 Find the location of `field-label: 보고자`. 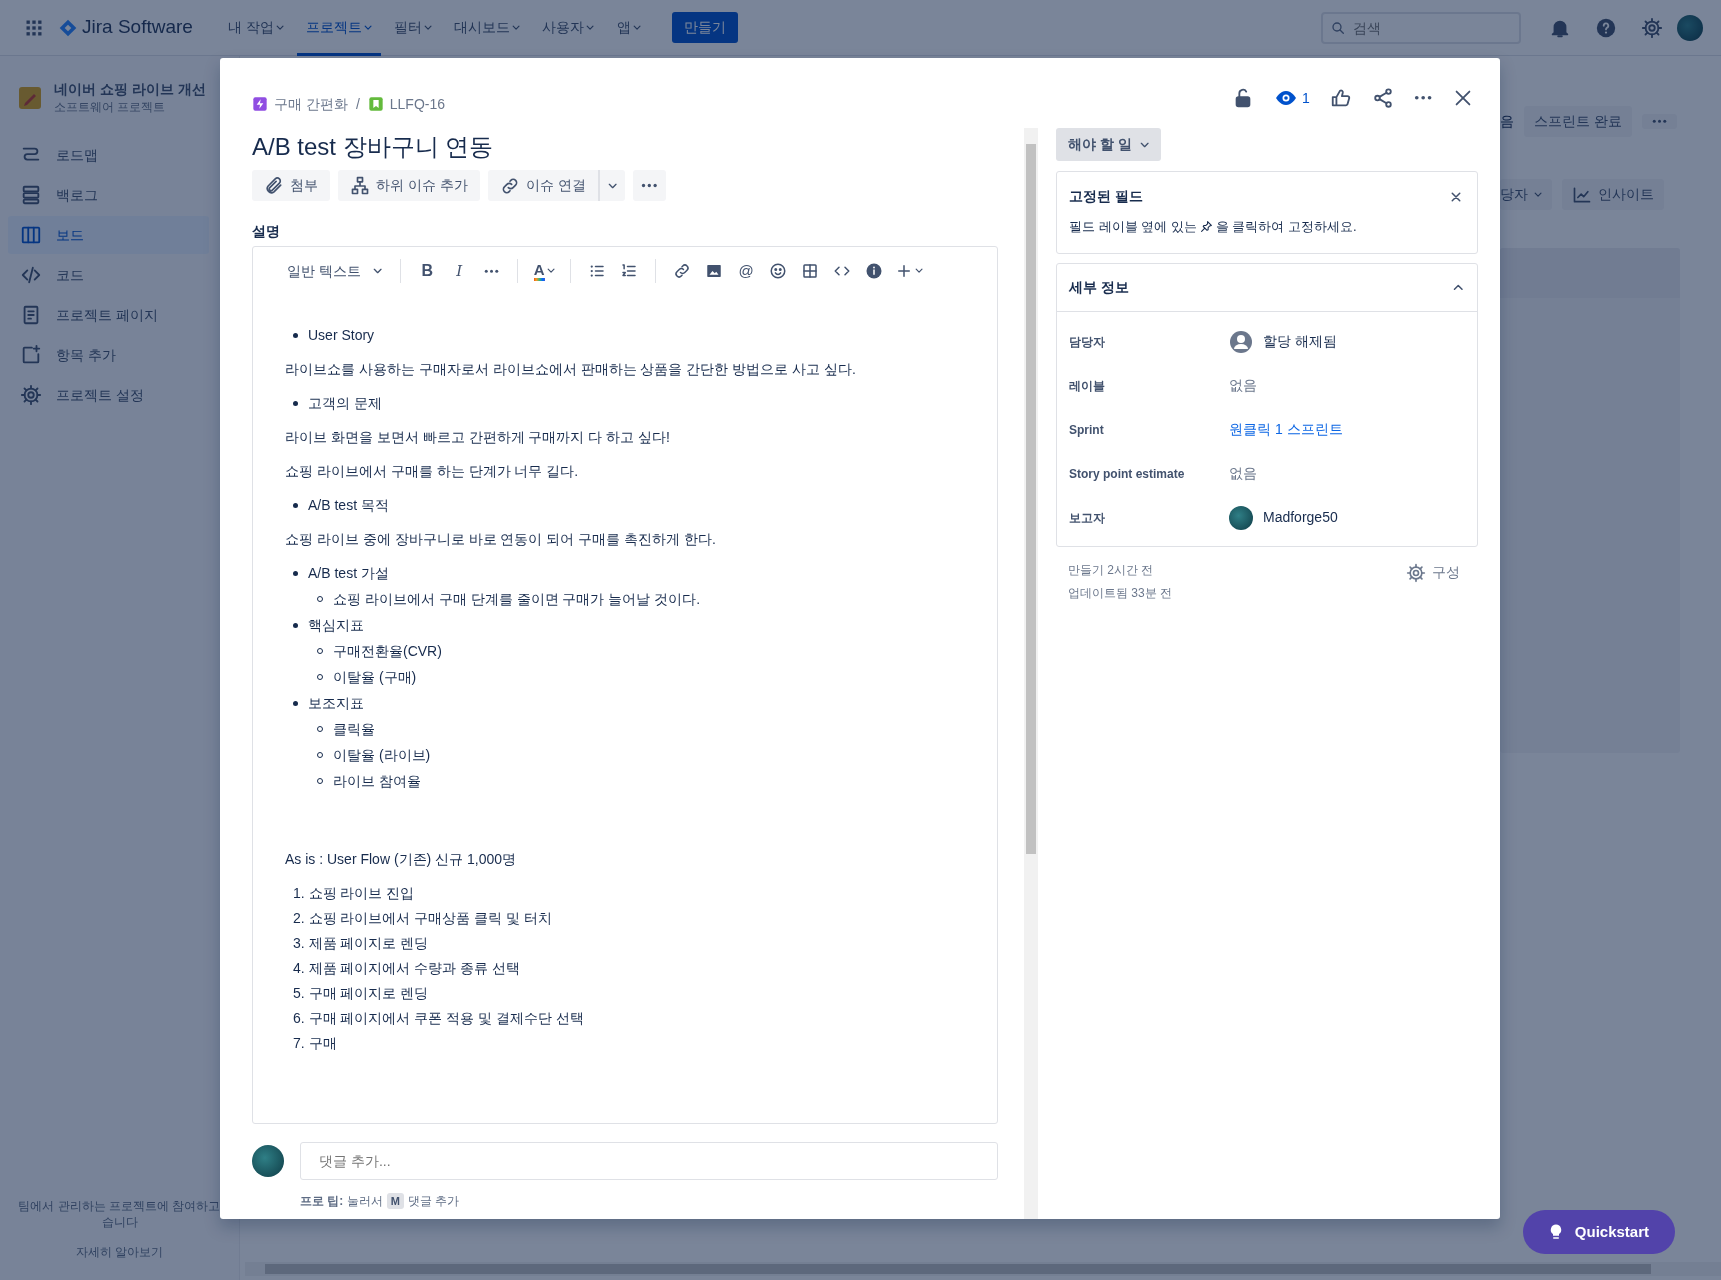

field-label: 보고자 is located at coordinates (1087, 518).